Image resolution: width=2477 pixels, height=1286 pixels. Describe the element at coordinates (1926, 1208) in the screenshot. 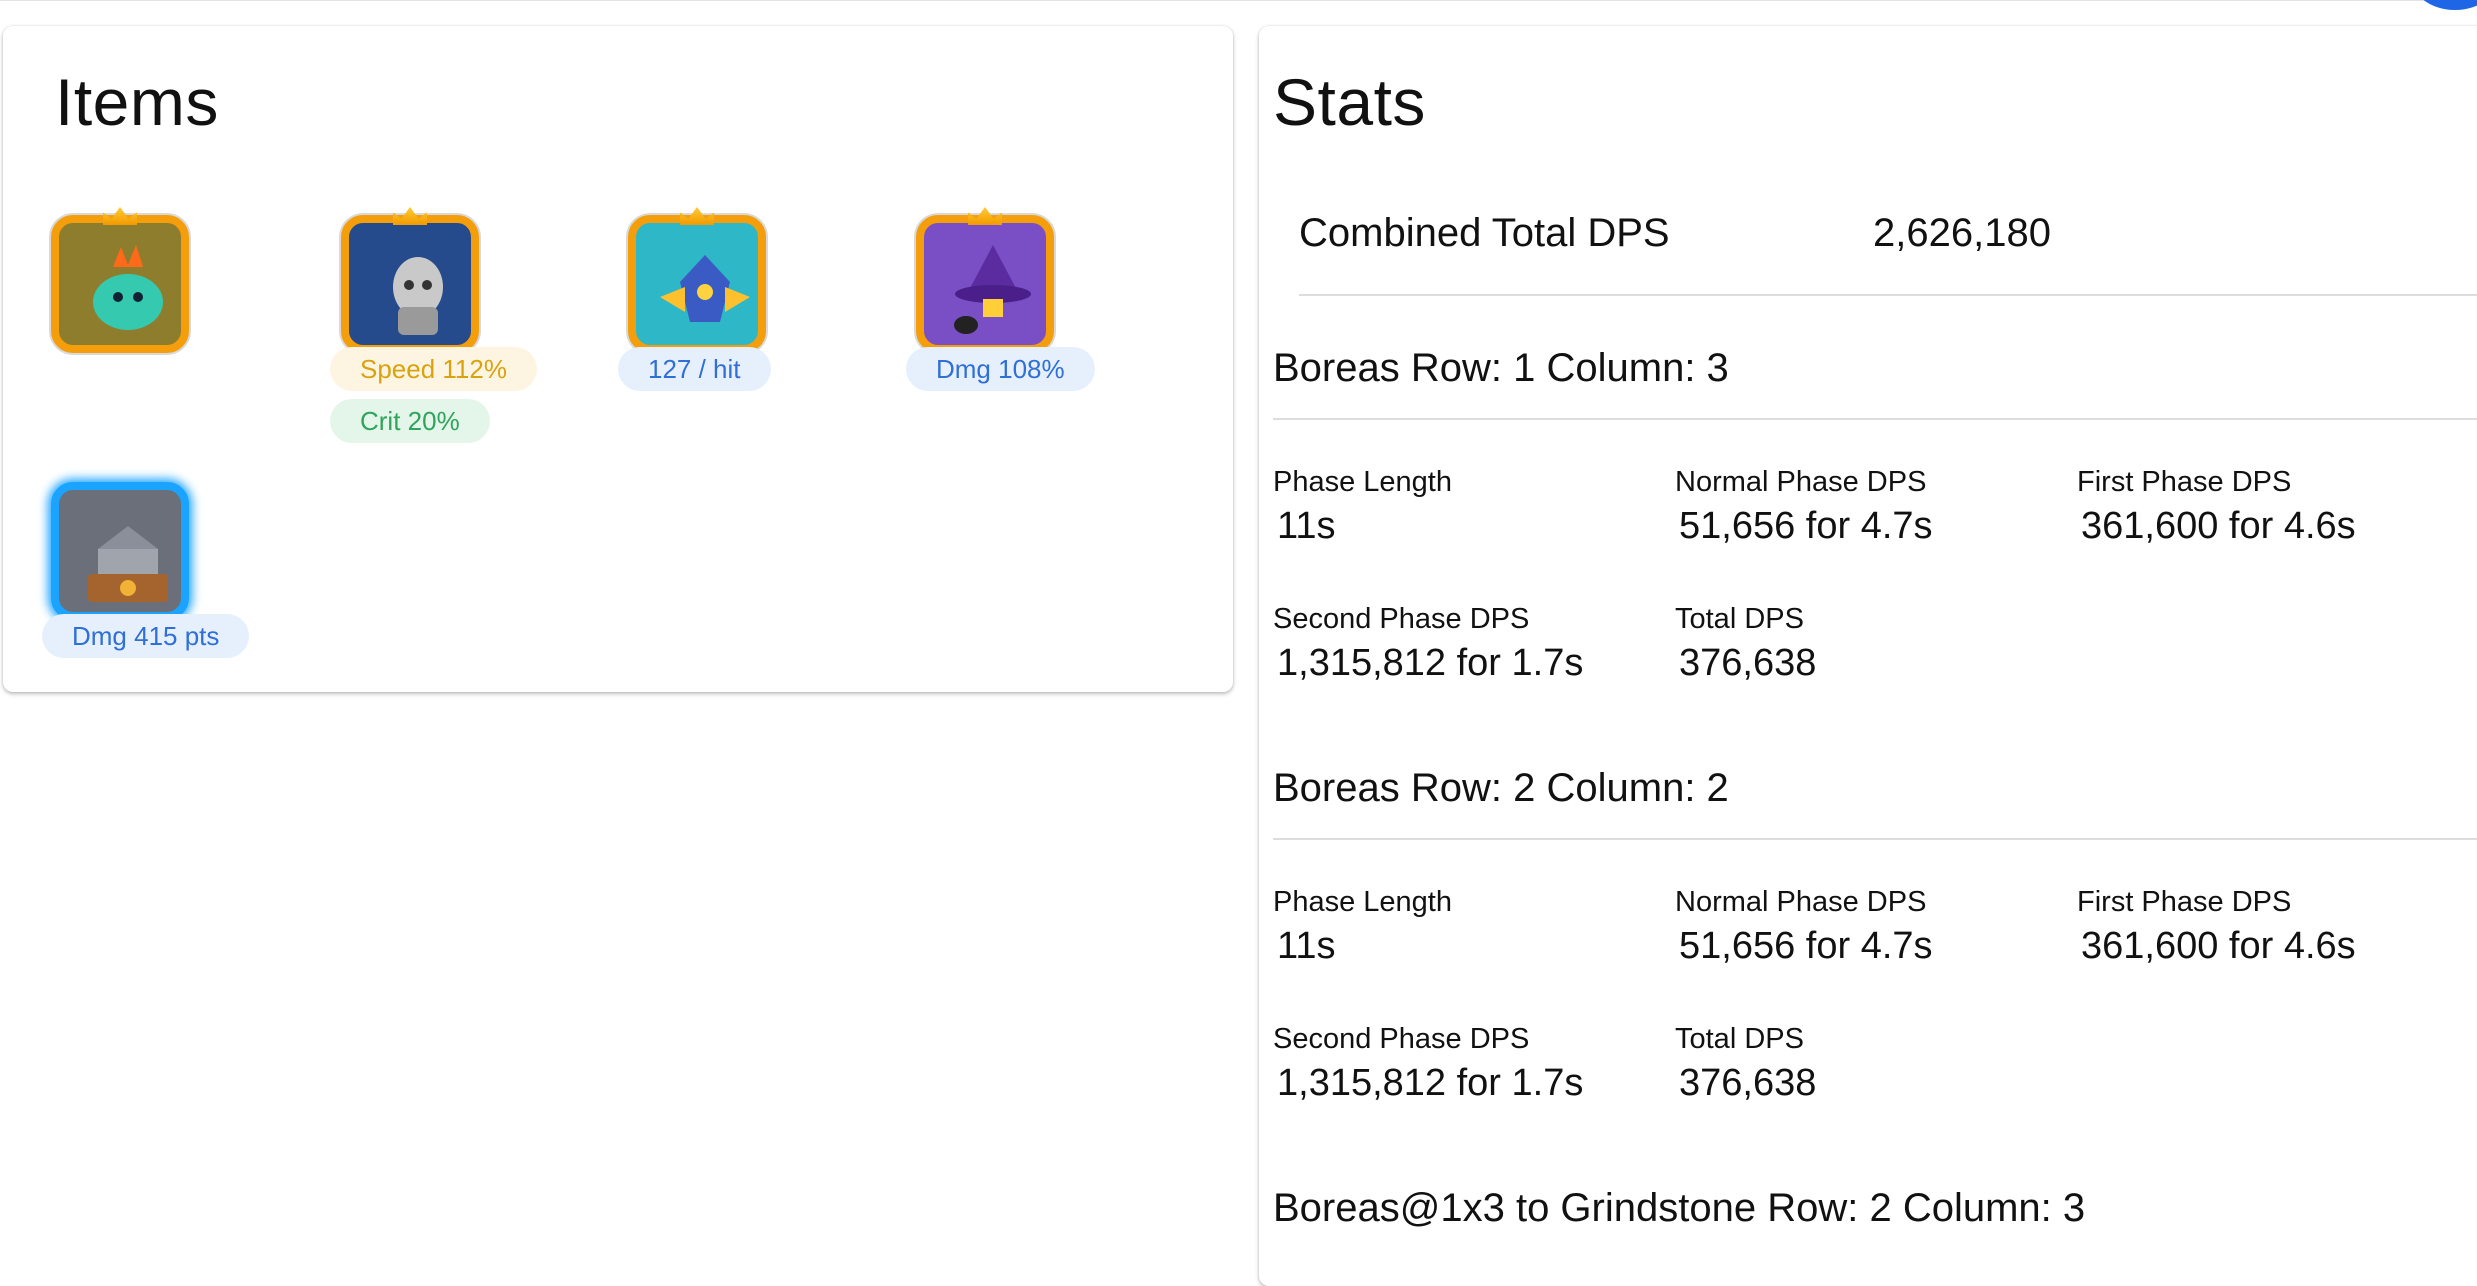

I see `tower-position: Row: 2 Column: 3` at that location.